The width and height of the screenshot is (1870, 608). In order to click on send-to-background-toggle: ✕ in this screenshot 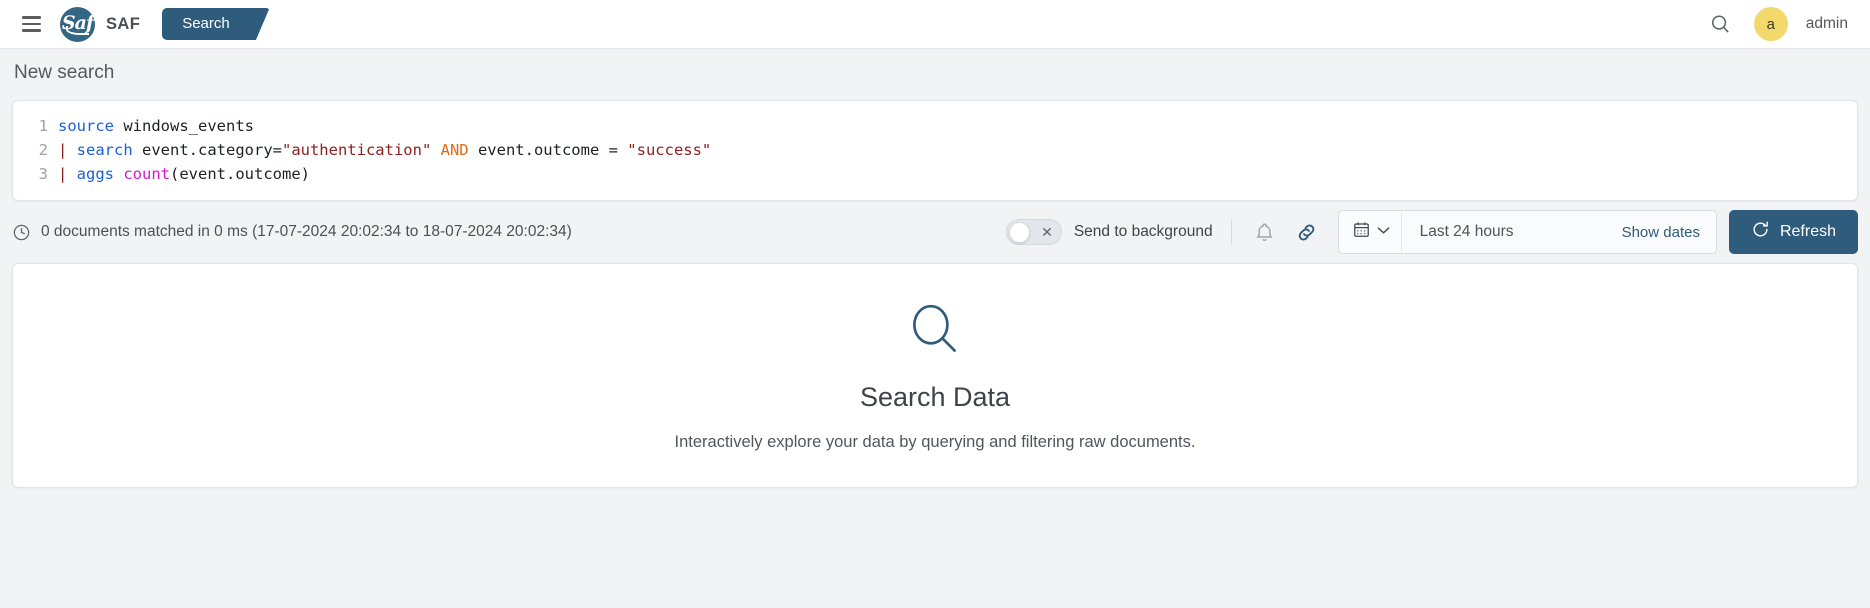, I will do `click(1033, 232)`.